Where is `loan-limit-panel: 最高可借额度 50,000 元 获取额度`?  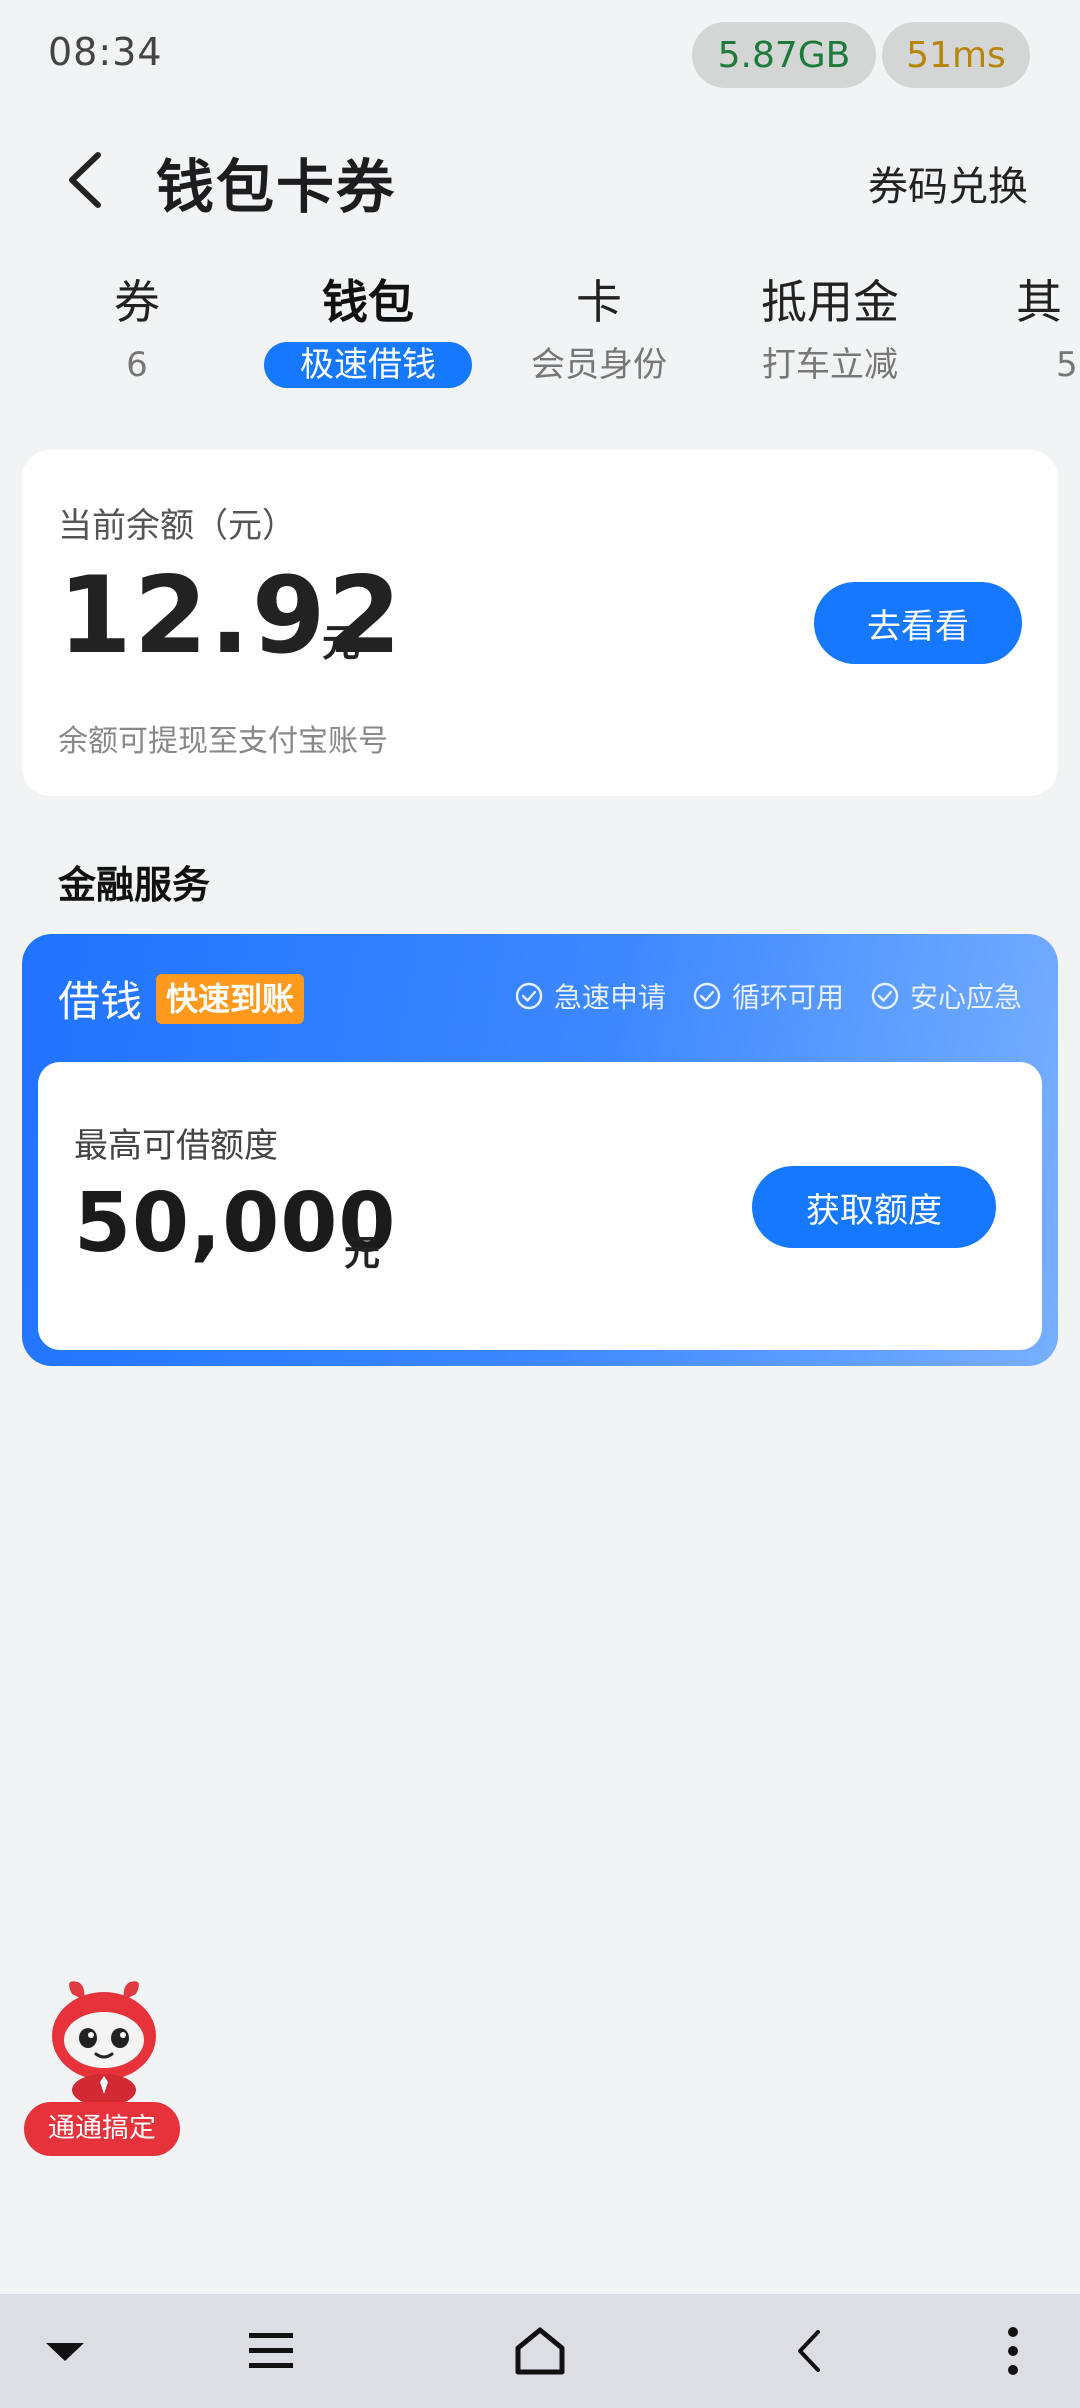 loan-limit-panel: 最高可借额度 50,000 元 获取额度 is located at coordinates (540, 1206).